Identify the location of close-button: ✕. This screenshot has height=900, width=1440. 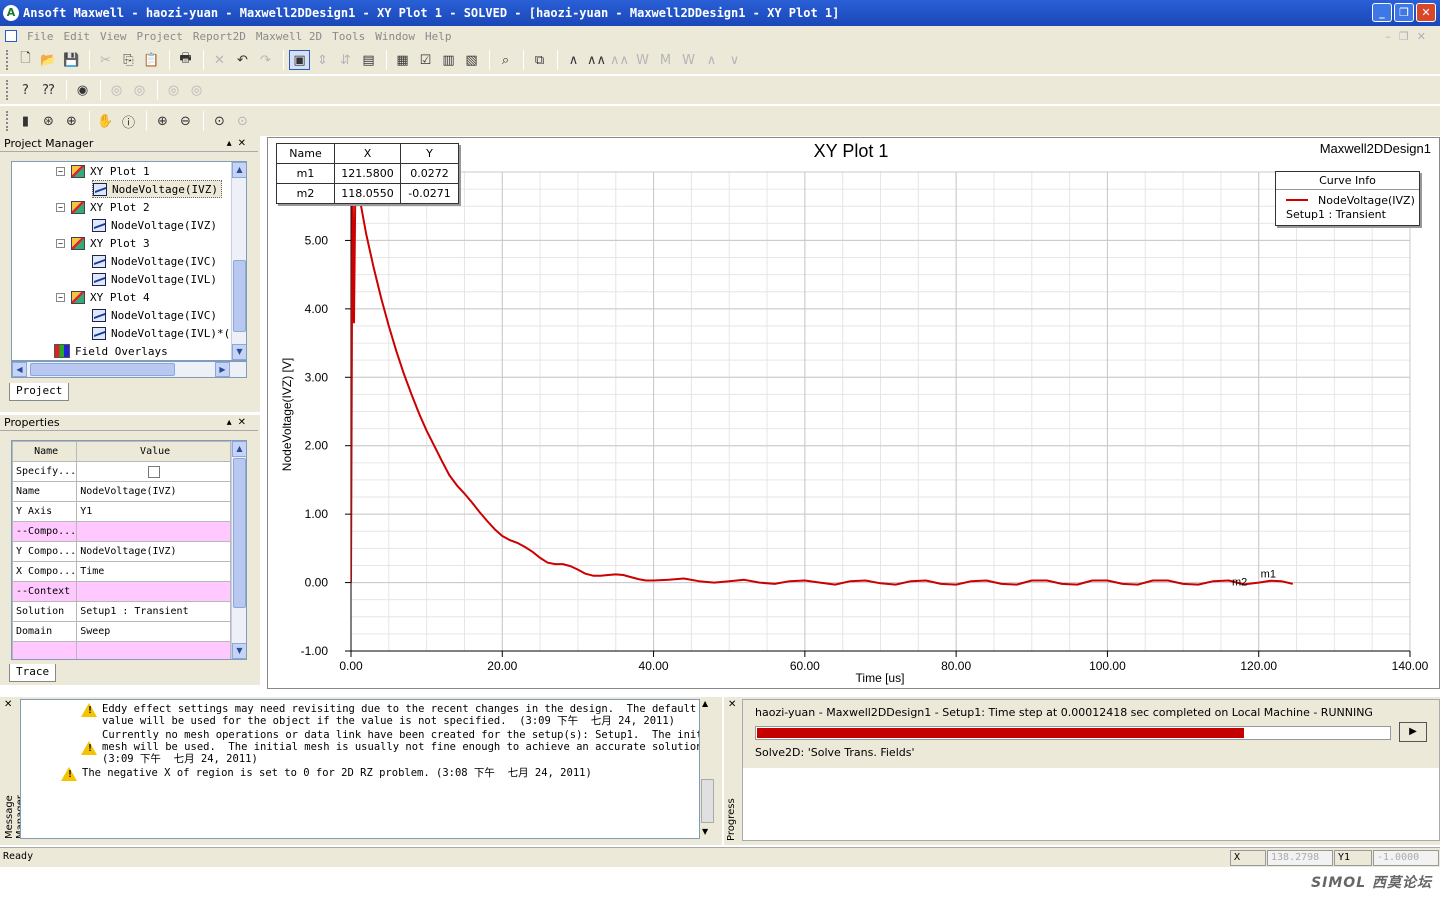
(1426, 12).